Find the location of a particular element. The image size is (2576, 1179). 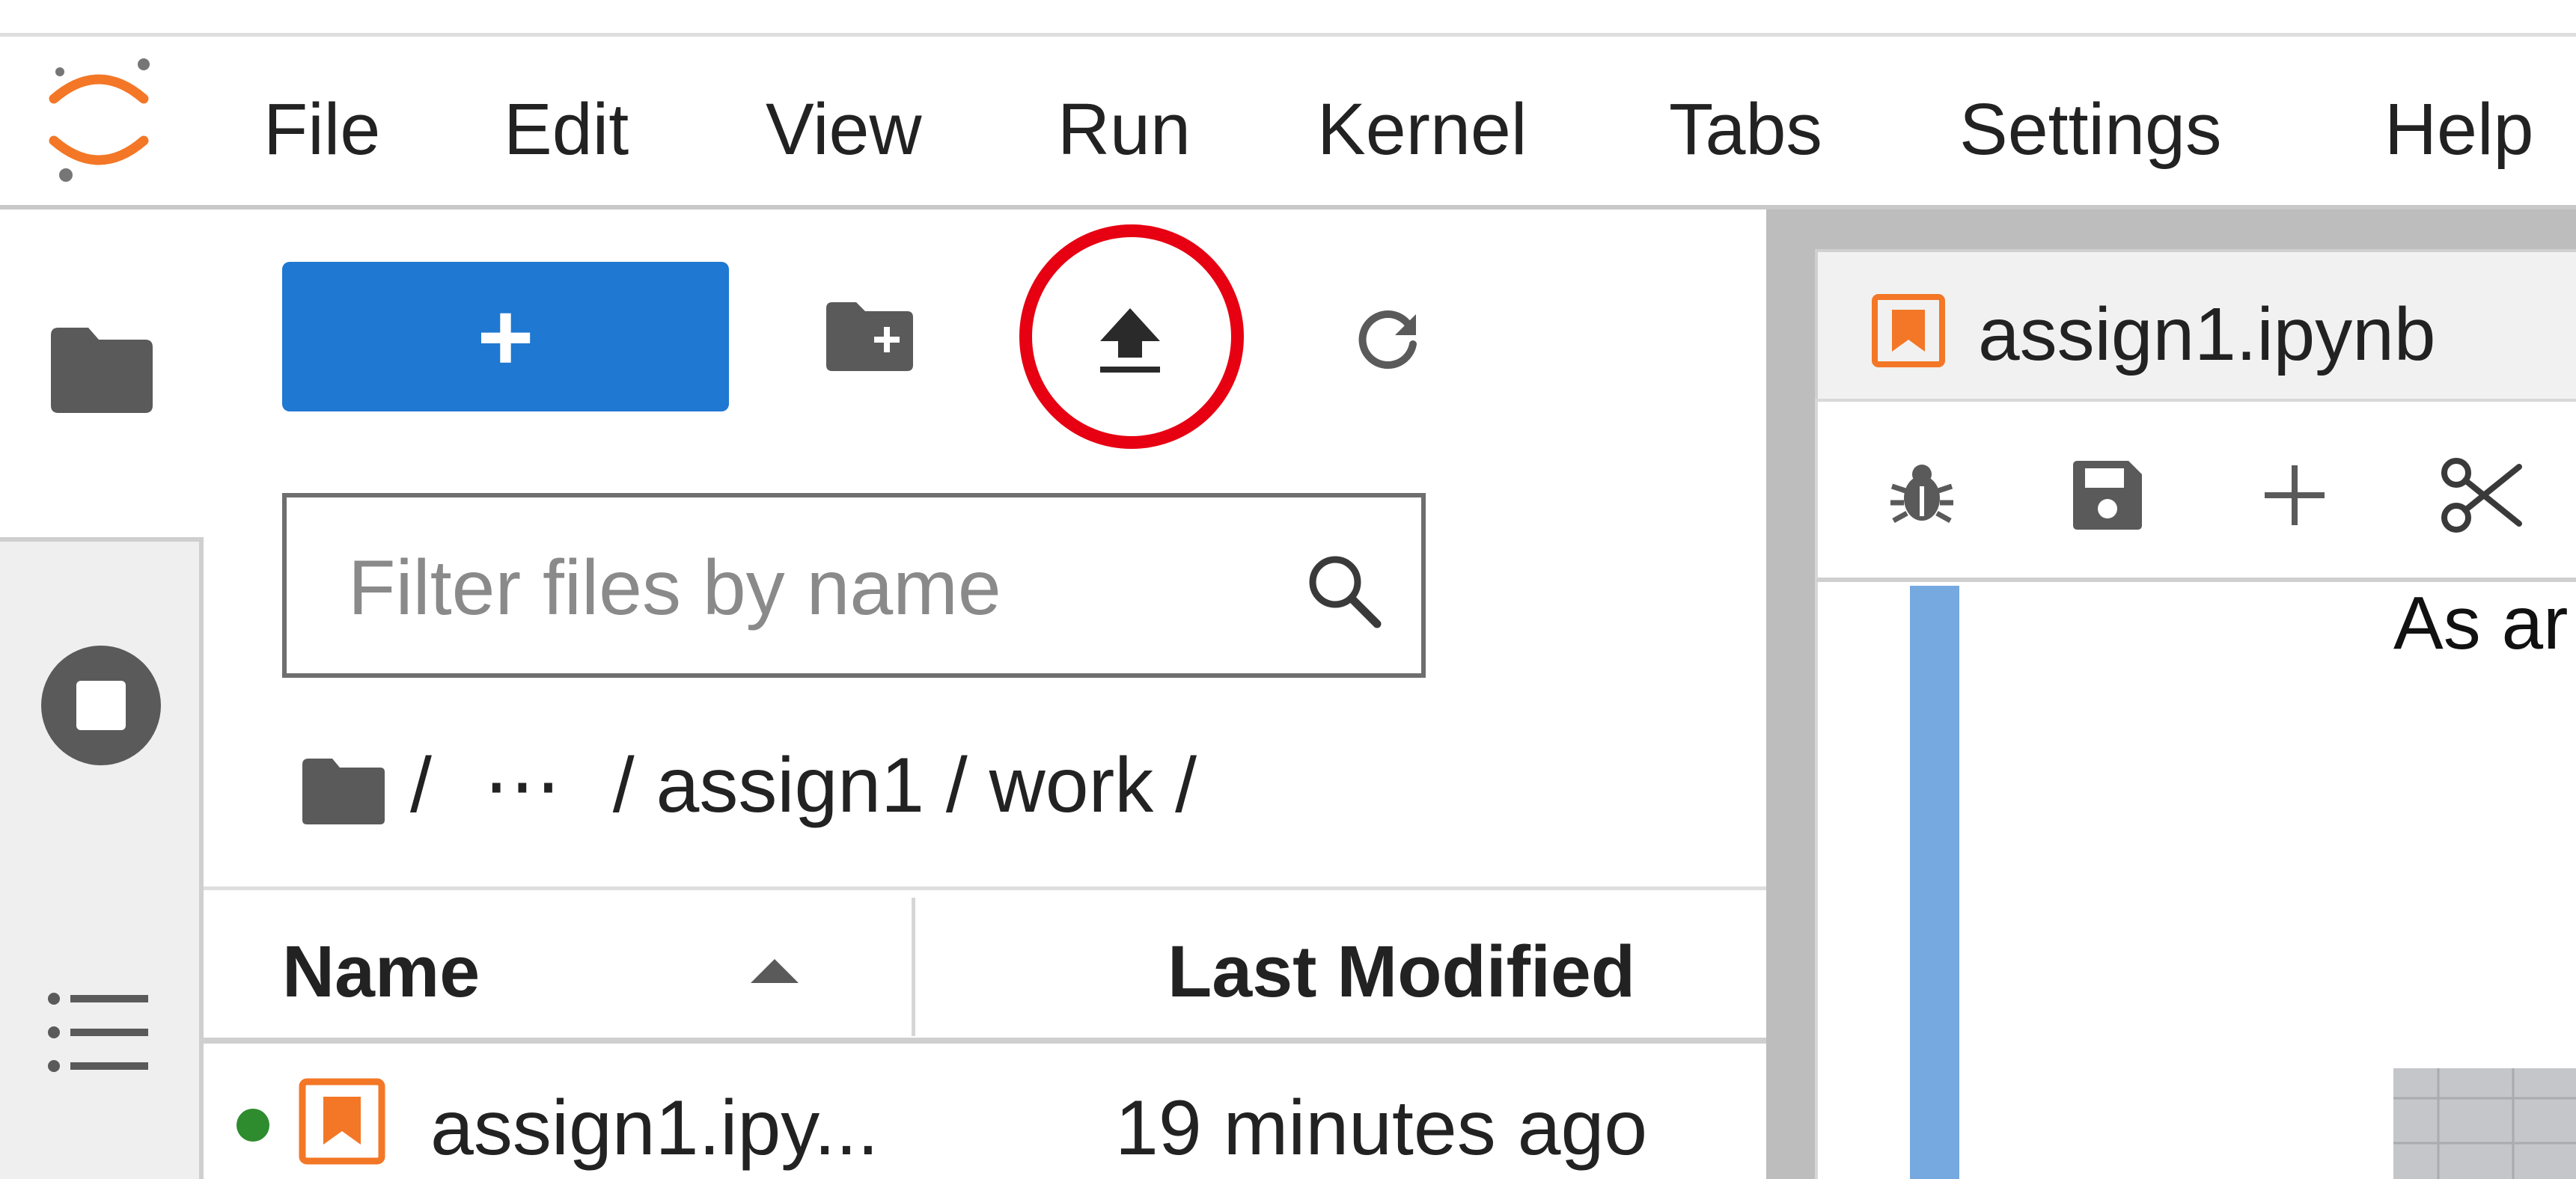

breadcrumb-ellipsis: ⋯ is located at coordinates (522, 785).